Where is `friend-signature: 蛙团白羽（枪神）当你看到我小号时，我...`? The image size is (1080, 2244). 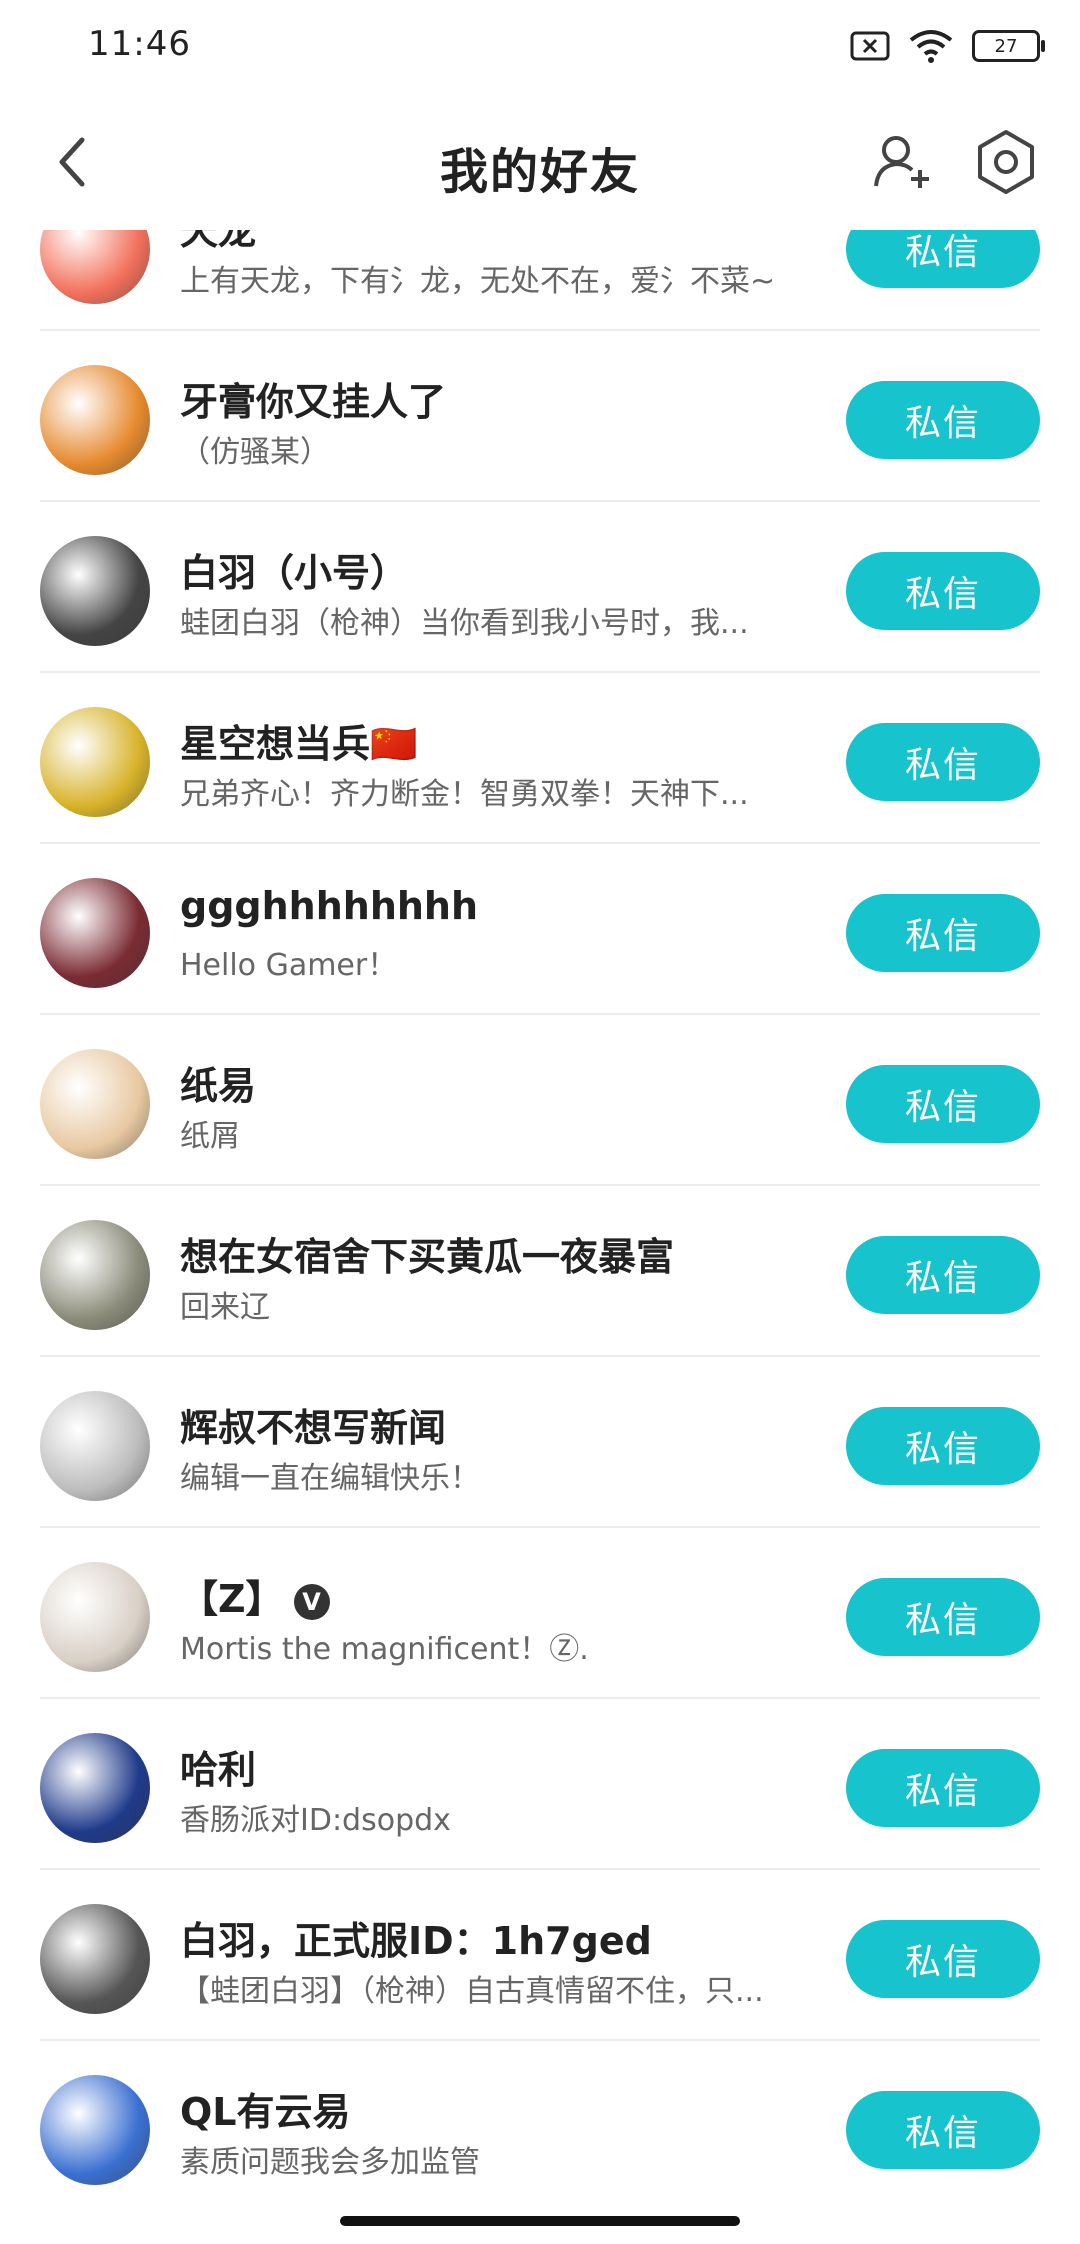 friend-signature: 蛙团白羽（枪神）当你看到我小号时，我... is located at coordinates (464, 623).